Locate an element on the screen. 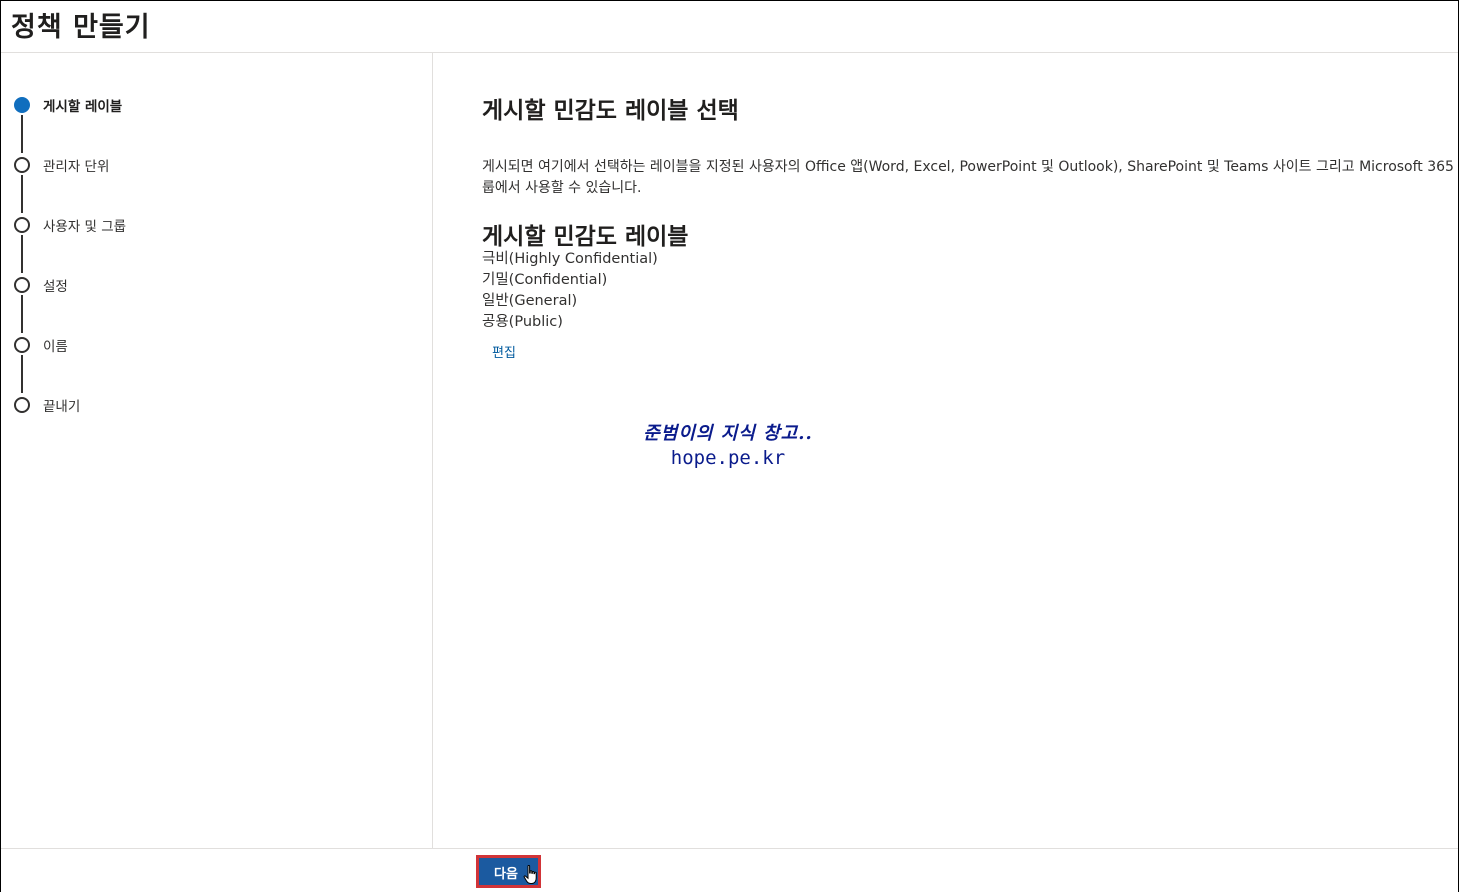 The width and height of the screenshot is (1459, 892). step-label: 이름 is located at coordinates (55, 347).